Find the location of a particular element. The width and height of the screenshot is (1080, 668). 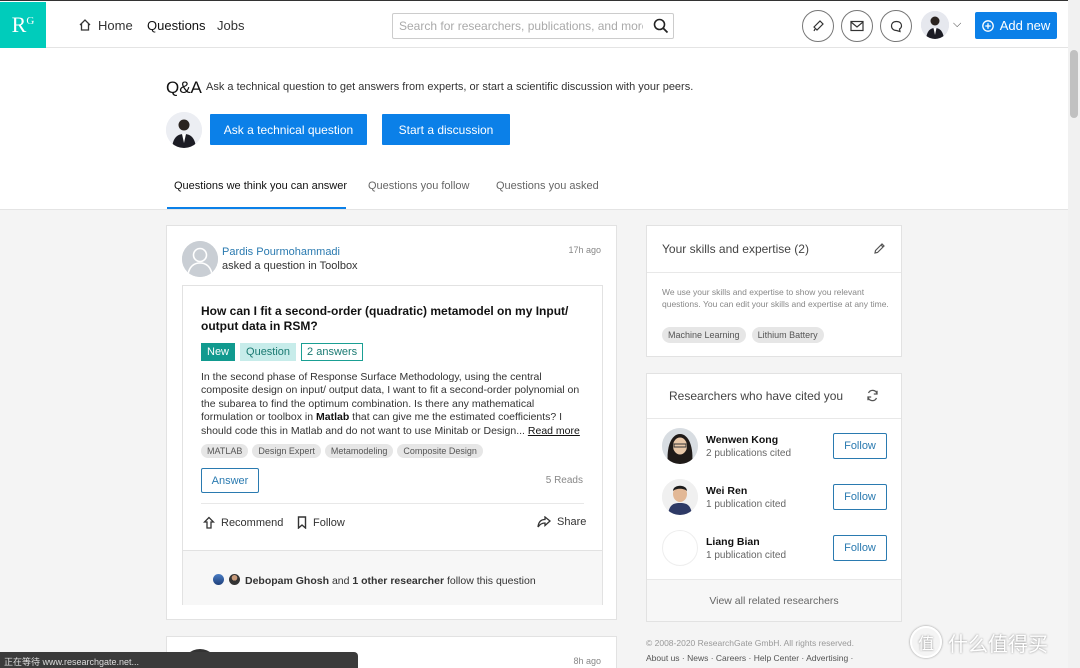

question-badges: New Question 2 answers is located at coordinates (282, 352).